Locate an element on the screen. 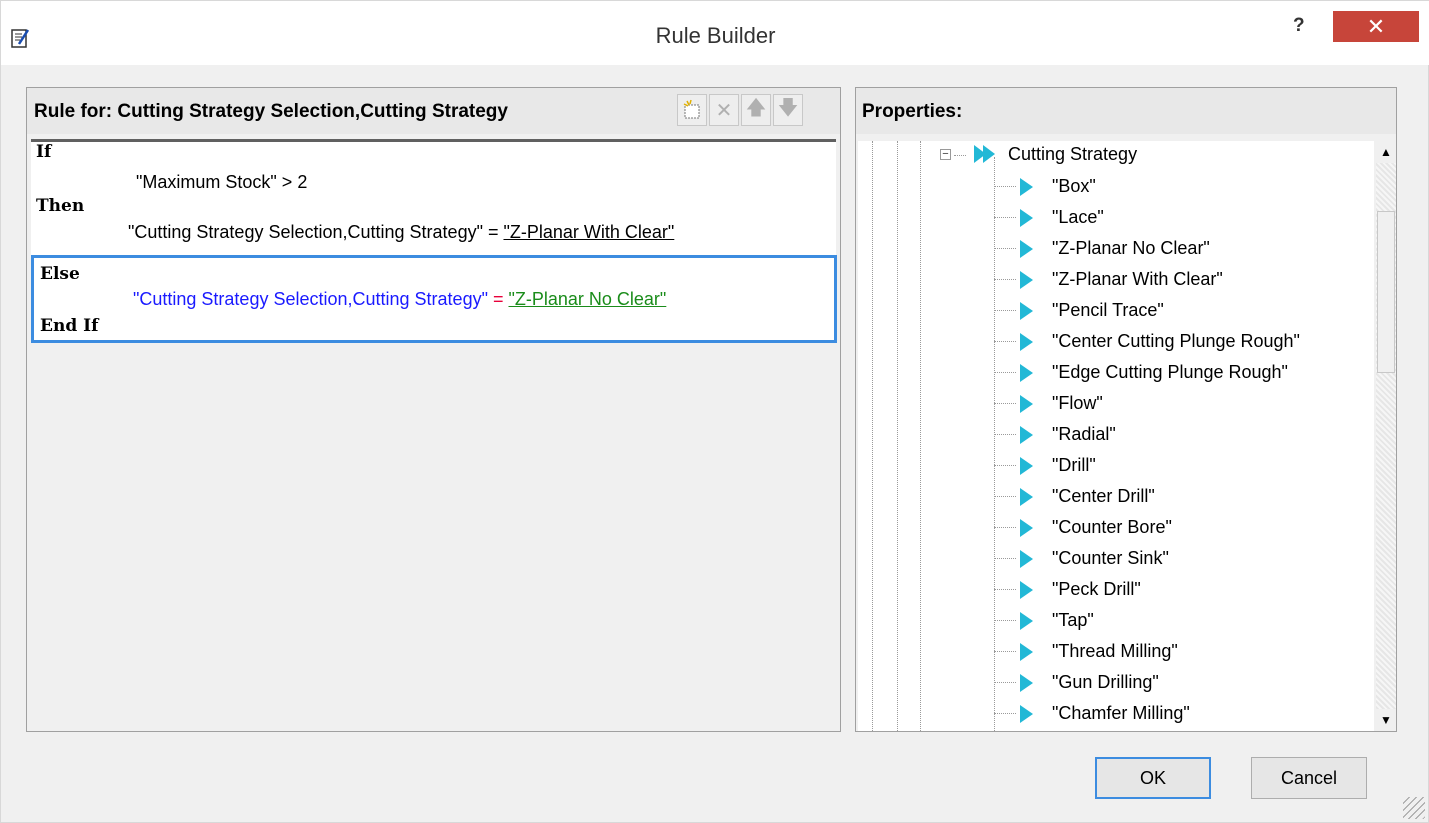 Image resolution: width=1429 pixels, height=823 pixels. tree-item-label: "Z-Planar No Clear" is located at coordinates (1131, 248).